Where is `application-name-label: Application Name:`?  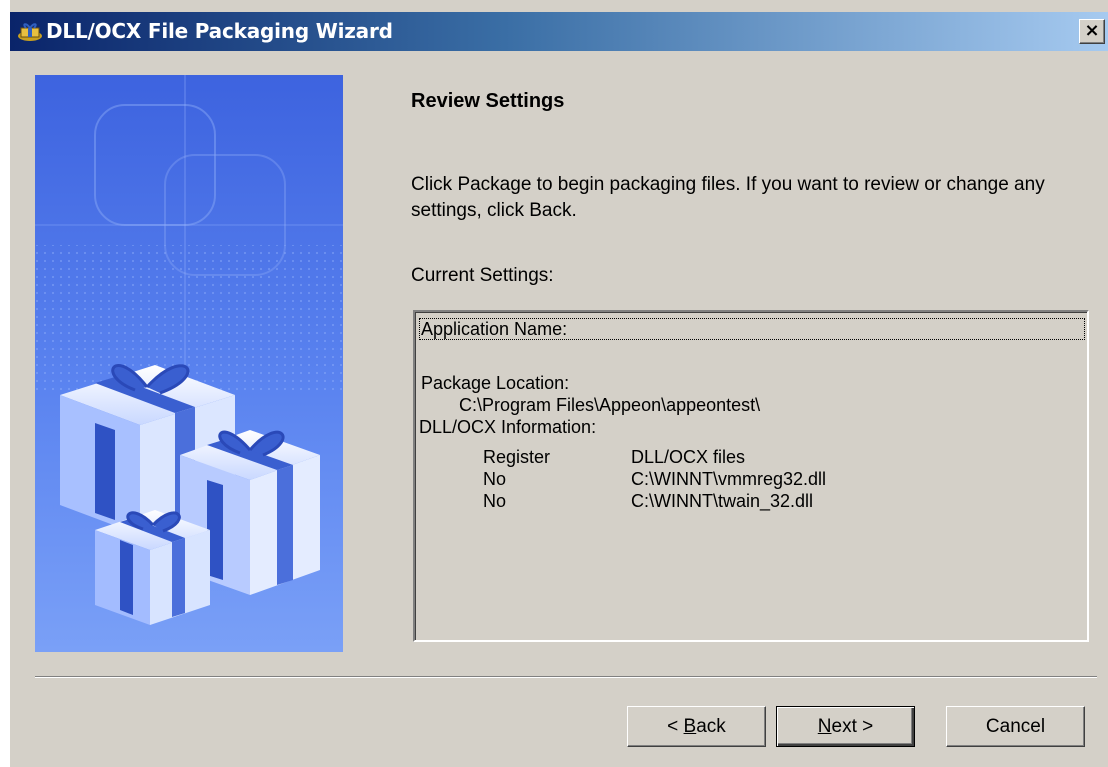
application-name-label: Application Name: is located at coordinates (494, 329).